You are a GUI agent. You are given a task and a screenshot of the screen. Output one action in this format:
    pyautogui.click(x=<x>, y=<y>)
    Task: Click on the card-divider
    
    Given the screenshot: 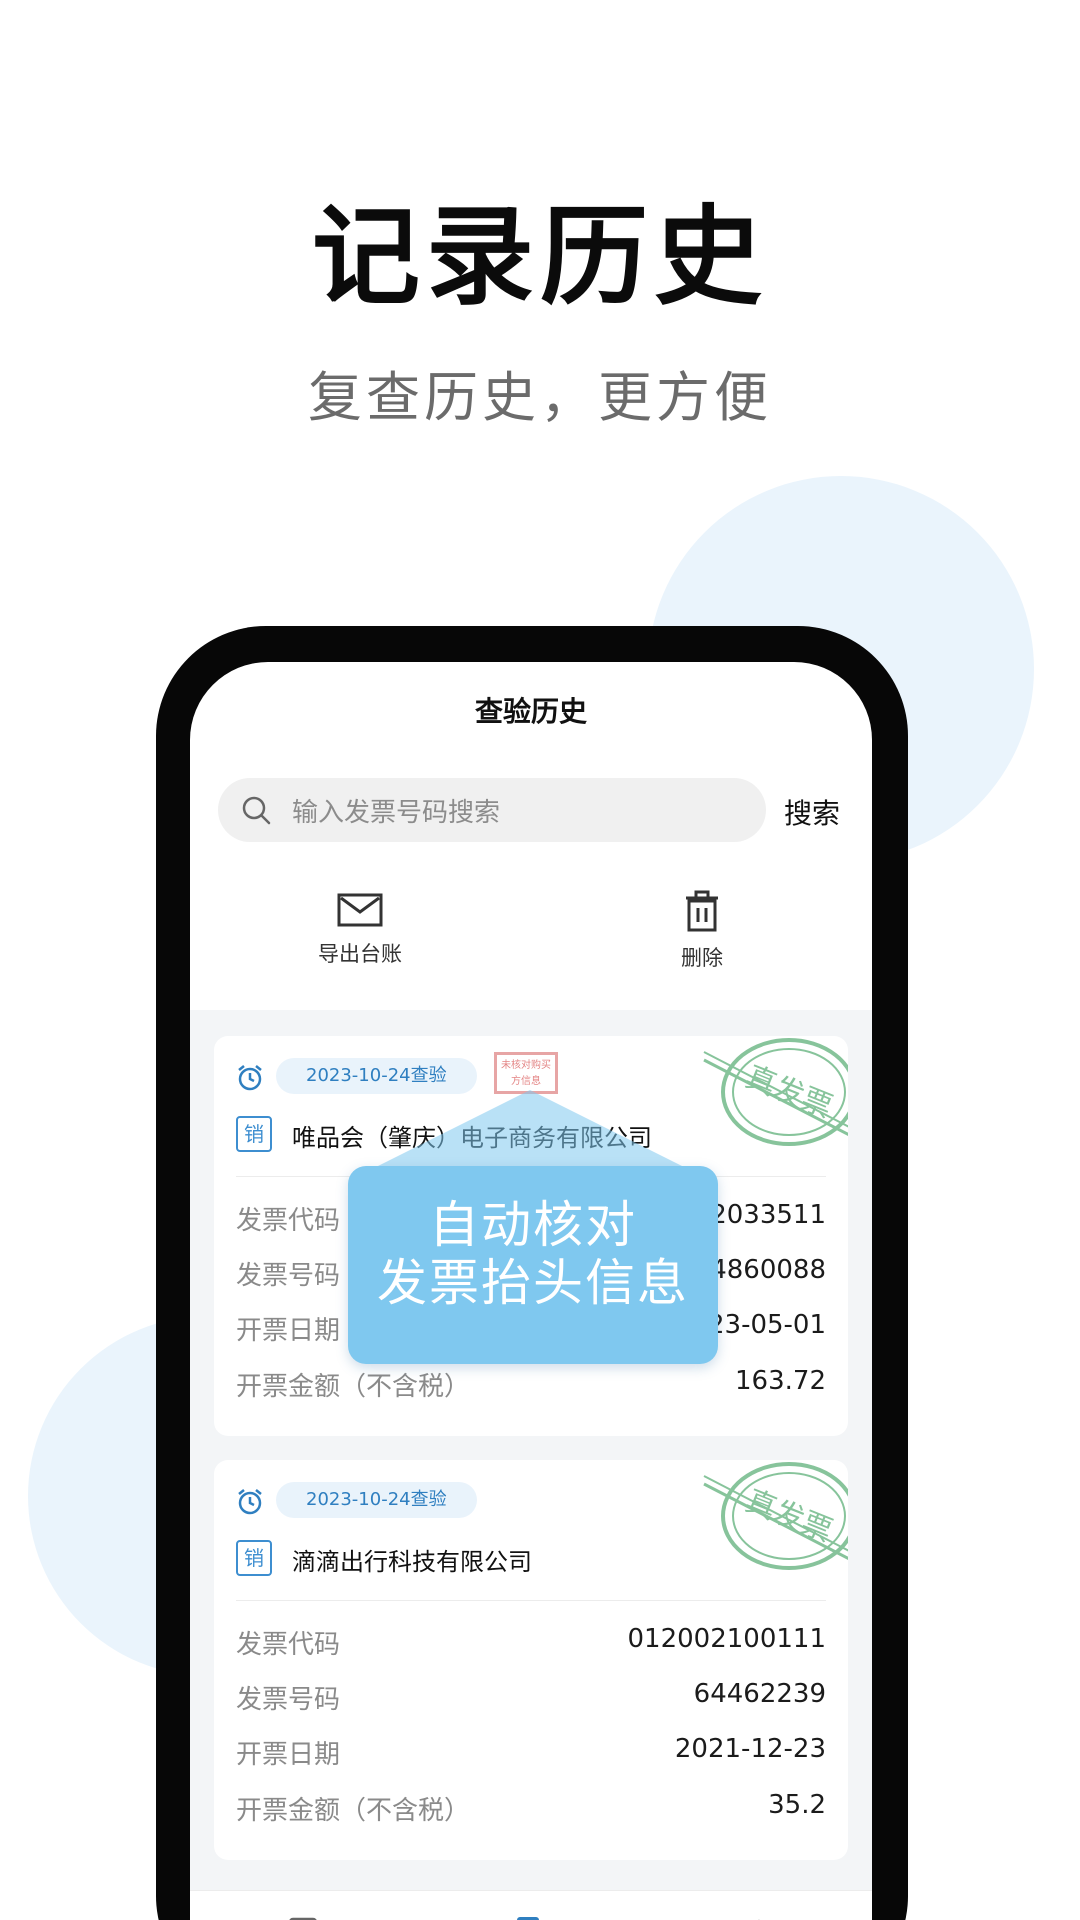 What is the action you would take?
    pyautogui.click(x=531, y=1600)
    